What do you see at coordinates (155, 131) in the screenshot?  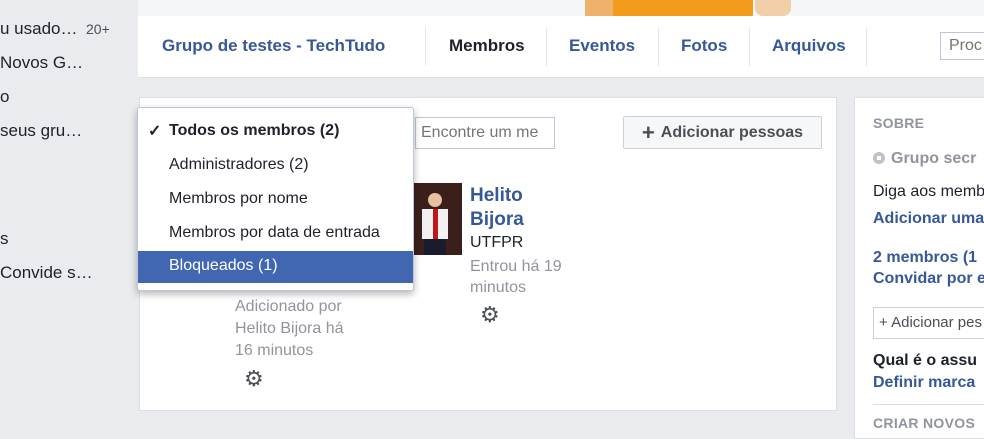 I see `checkmark-icon: ✓` at bounding box center [155, 131].